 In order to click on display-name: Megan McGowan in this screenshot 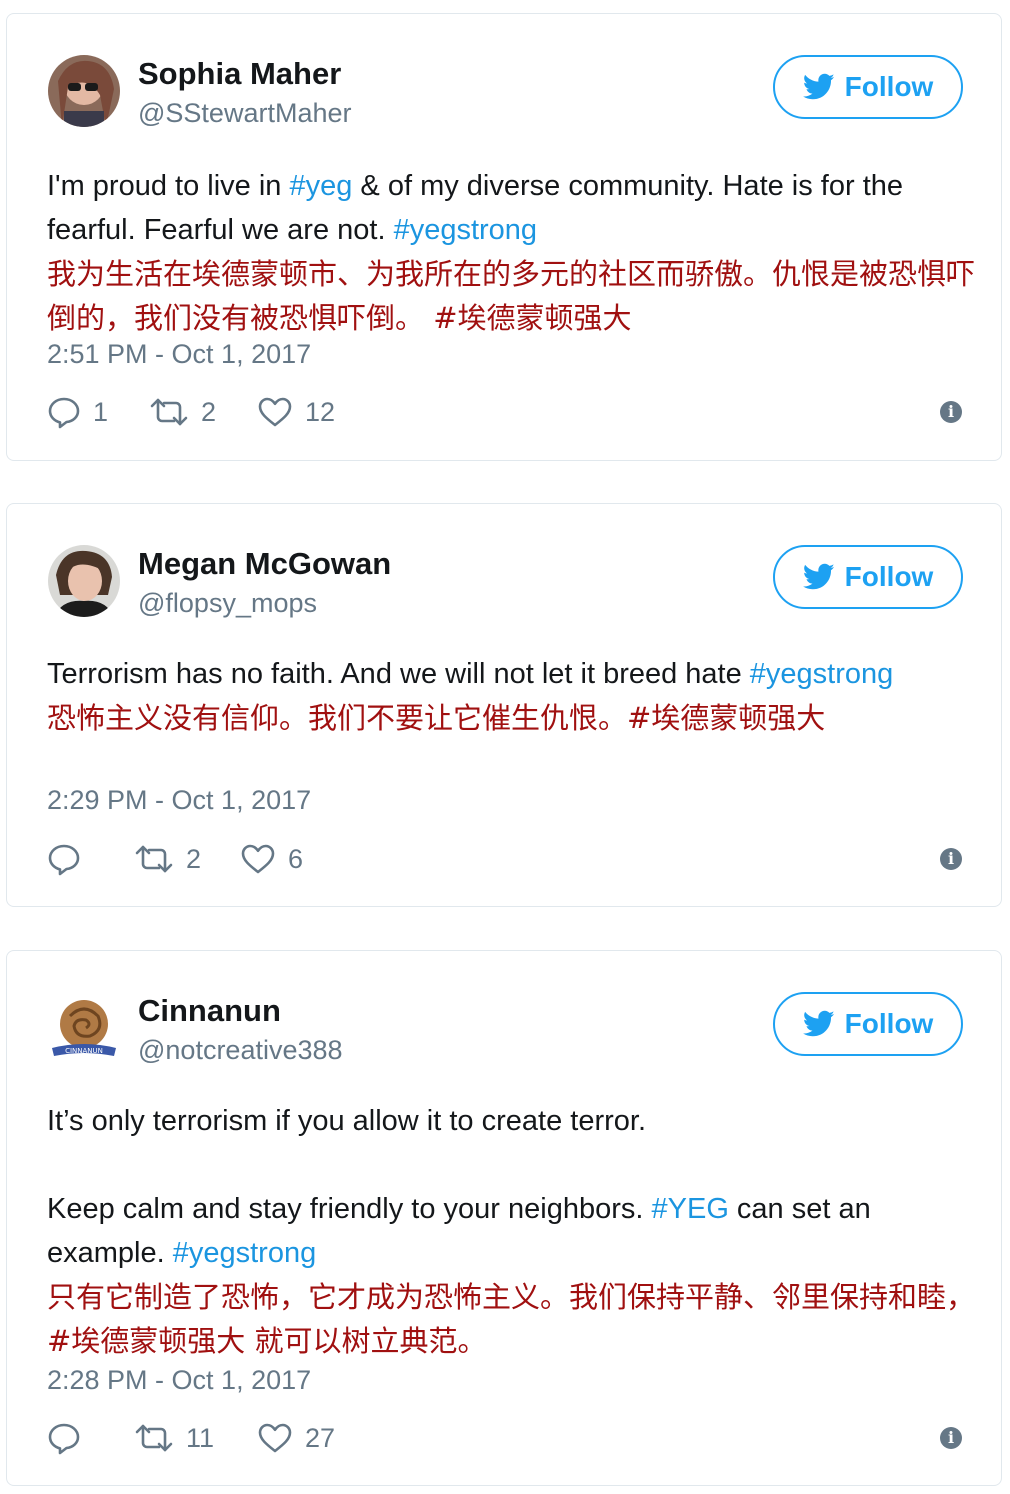, I will do `click(264, 564)`.